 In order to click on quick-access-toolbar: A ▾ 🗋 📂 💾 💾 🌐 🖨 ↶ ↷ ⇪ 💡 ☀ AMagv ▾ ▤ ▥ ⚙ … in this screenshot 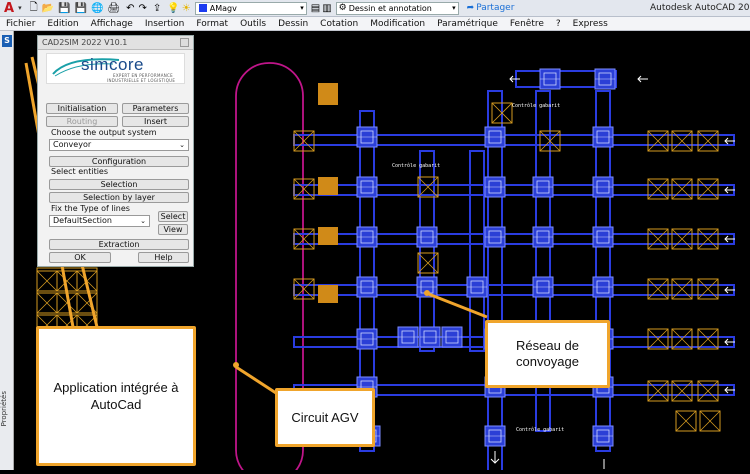, I will do `click(375, 8)`.